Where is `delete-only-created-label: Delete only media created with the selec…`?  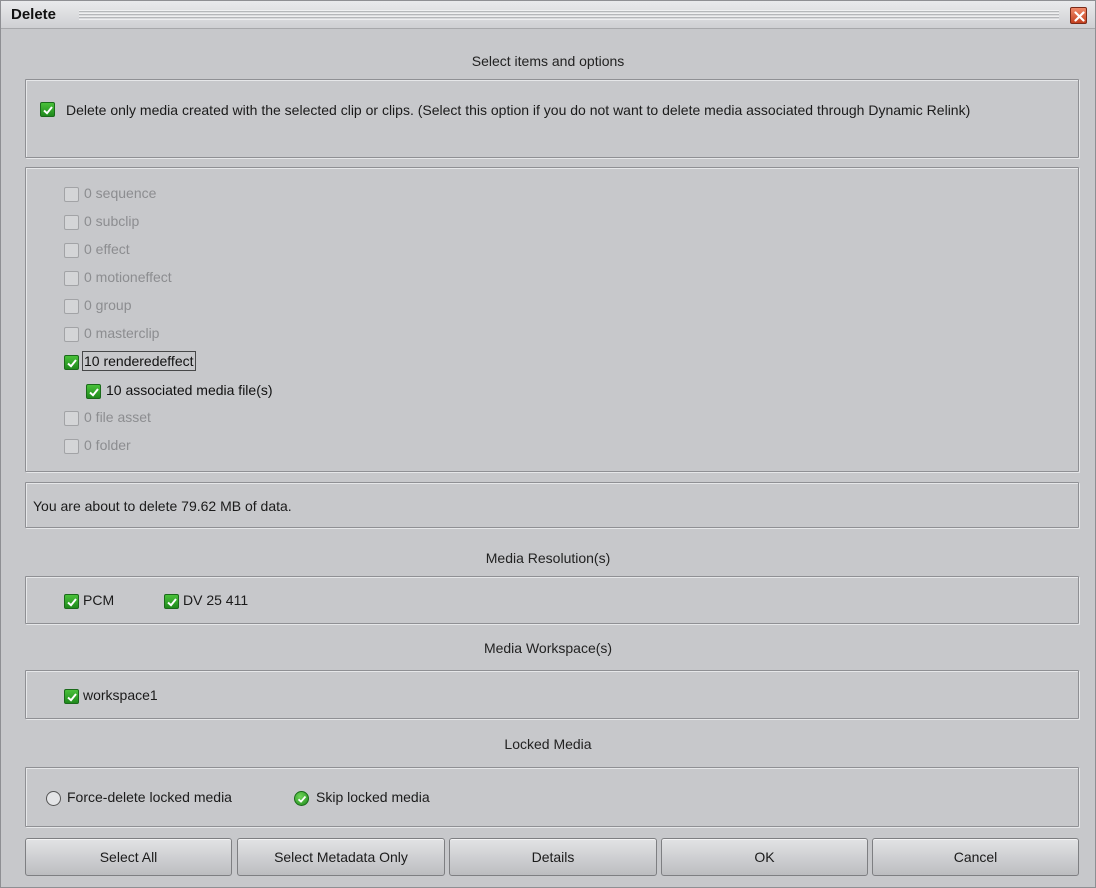
delete-only-created-label: Delete only media created with the selec… is located at coordinates (518, 110).